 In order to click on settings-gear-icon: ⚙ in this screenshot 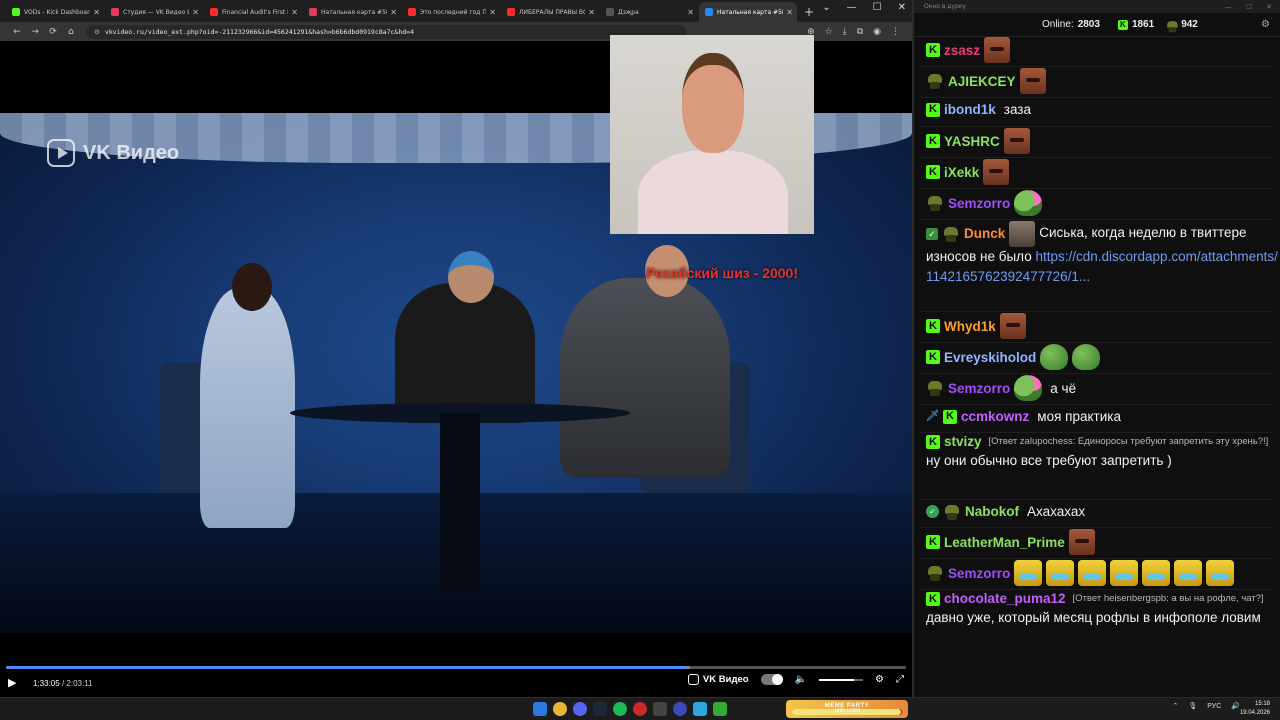, I will do `click(879, 679)`.